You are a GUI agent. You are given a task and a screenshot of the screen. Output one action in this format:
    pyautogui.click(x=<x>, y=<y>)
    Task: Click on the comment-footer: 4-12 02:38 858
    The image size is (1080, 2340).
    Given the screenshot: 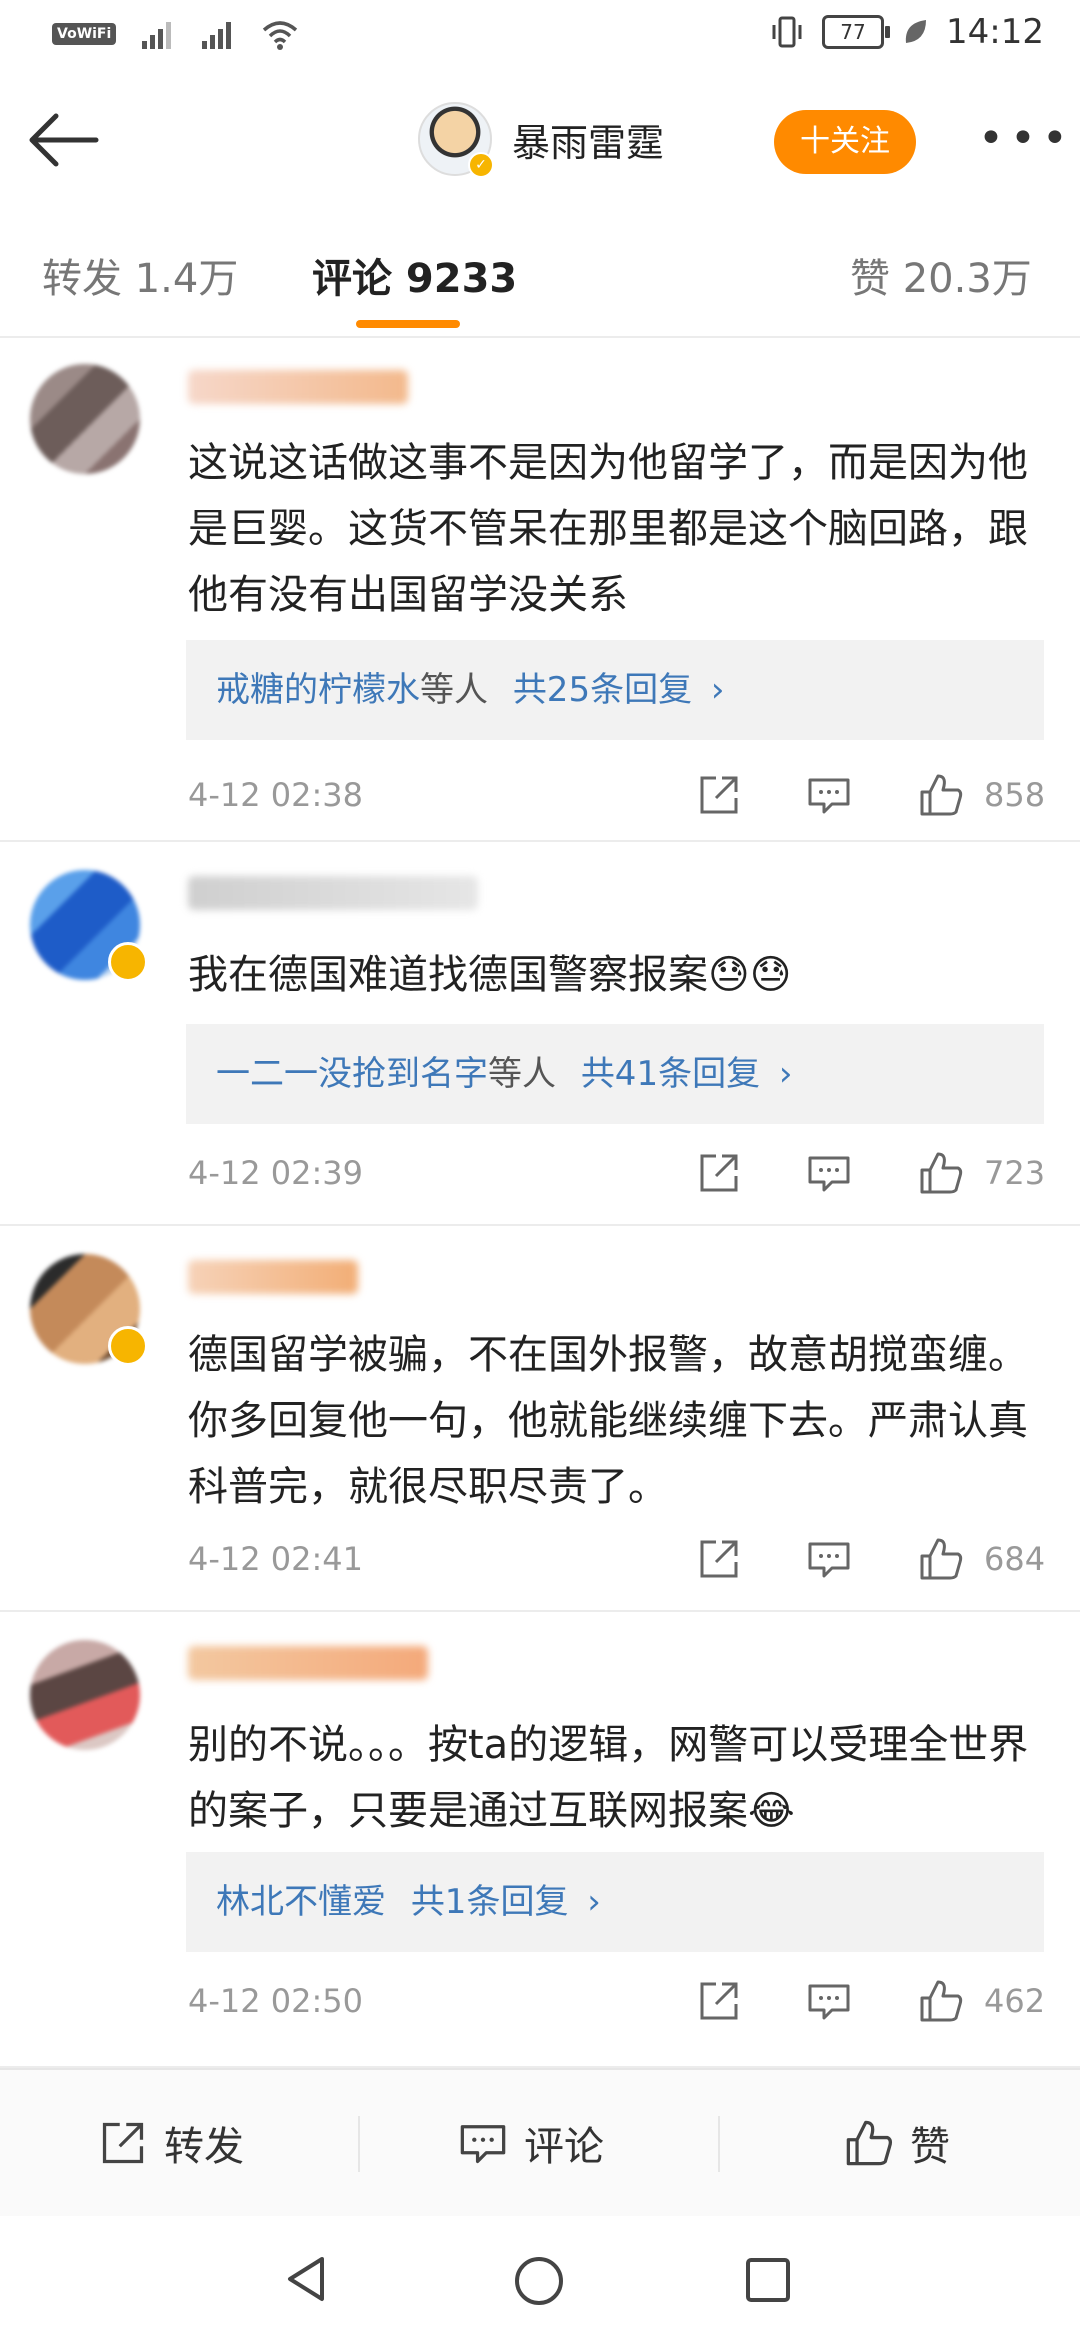 What is the action you would take?
    pyautogui.click(x=618, y=795)
    